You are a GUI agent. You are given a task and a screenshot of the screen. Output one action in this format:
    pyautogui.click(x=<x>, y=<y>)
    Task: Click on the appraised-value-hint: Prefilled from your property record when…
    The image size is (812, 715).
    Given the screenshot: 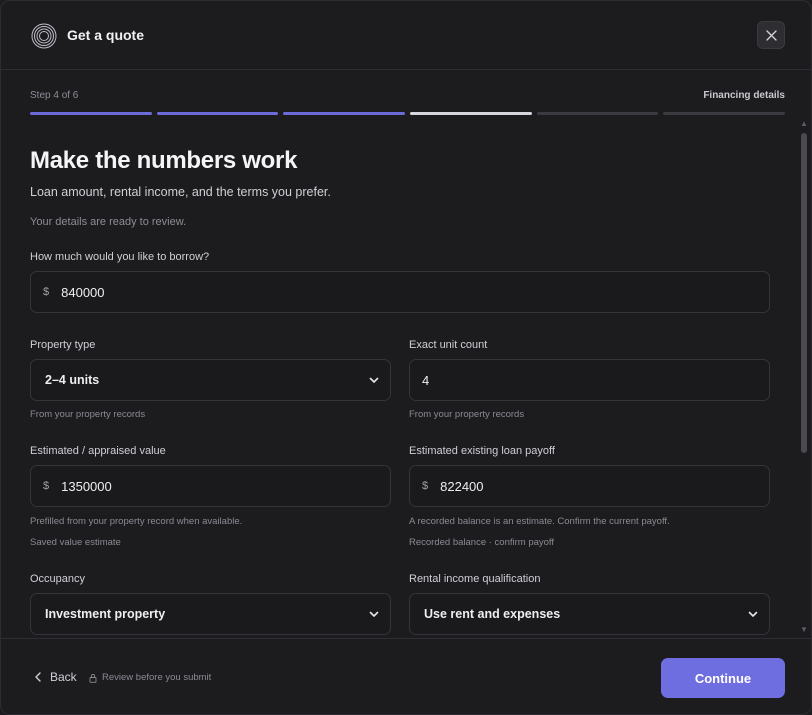 What is the action you would take?
    pyautogui.click(x=136, y=521)
    